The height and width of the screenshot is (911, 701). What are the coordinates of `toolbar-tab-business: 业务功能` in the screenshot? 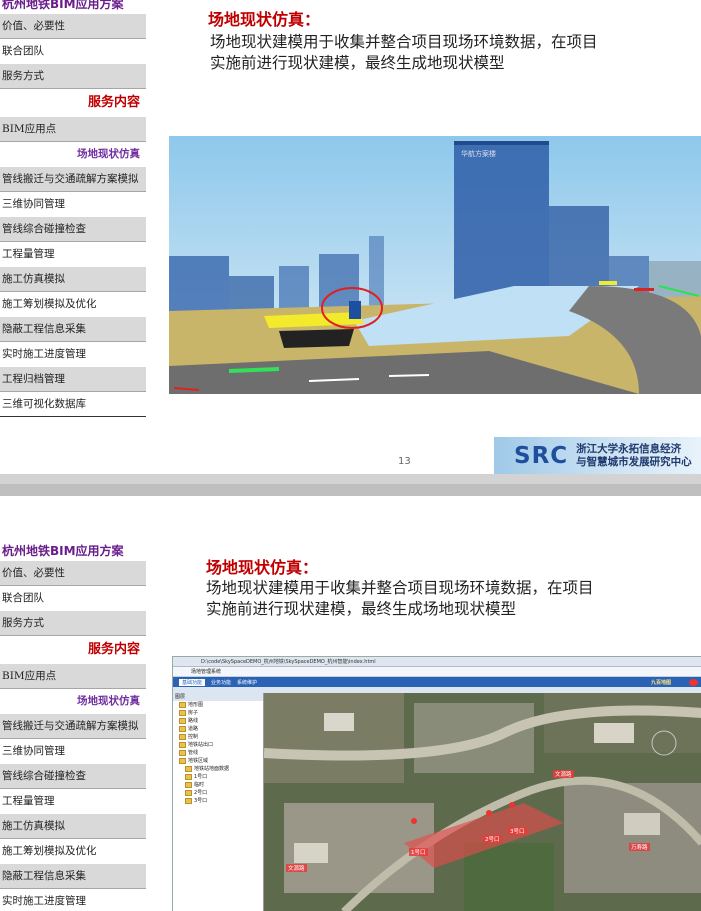 It's located at (221, 682).